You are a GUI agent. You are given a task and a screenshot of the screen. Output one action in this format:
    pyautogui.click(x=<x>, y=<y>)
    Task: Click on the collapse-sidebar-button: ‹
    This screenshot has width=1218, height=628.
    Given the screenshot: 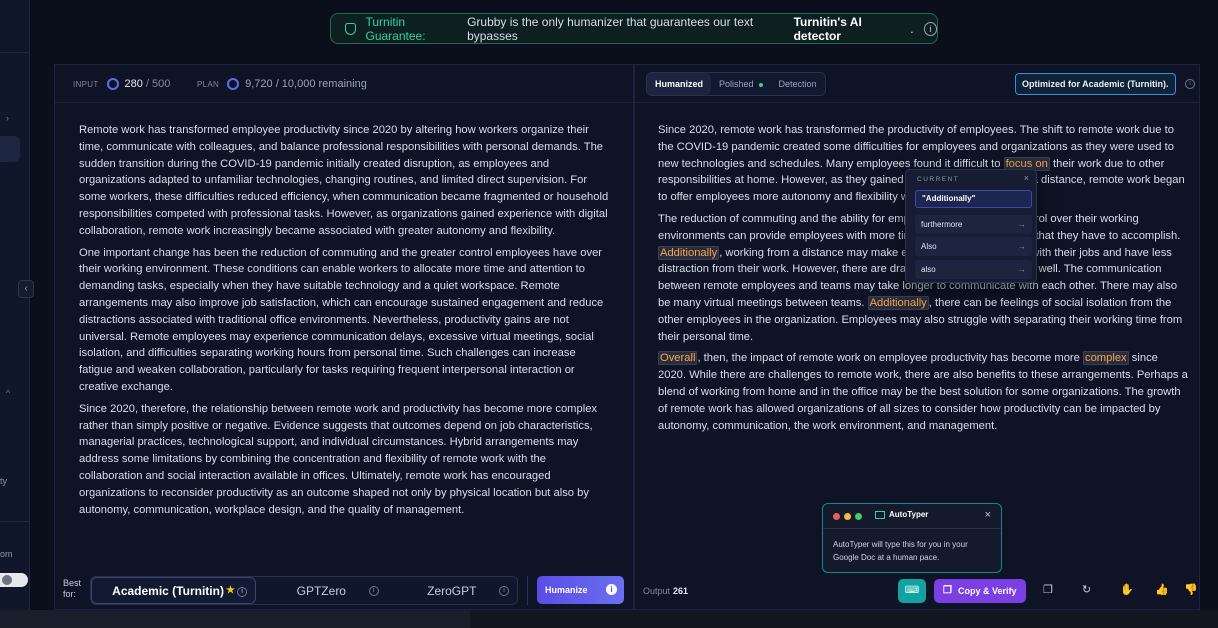 What is the action you would take?
    pyautogui.click(x=26, y=289)
    